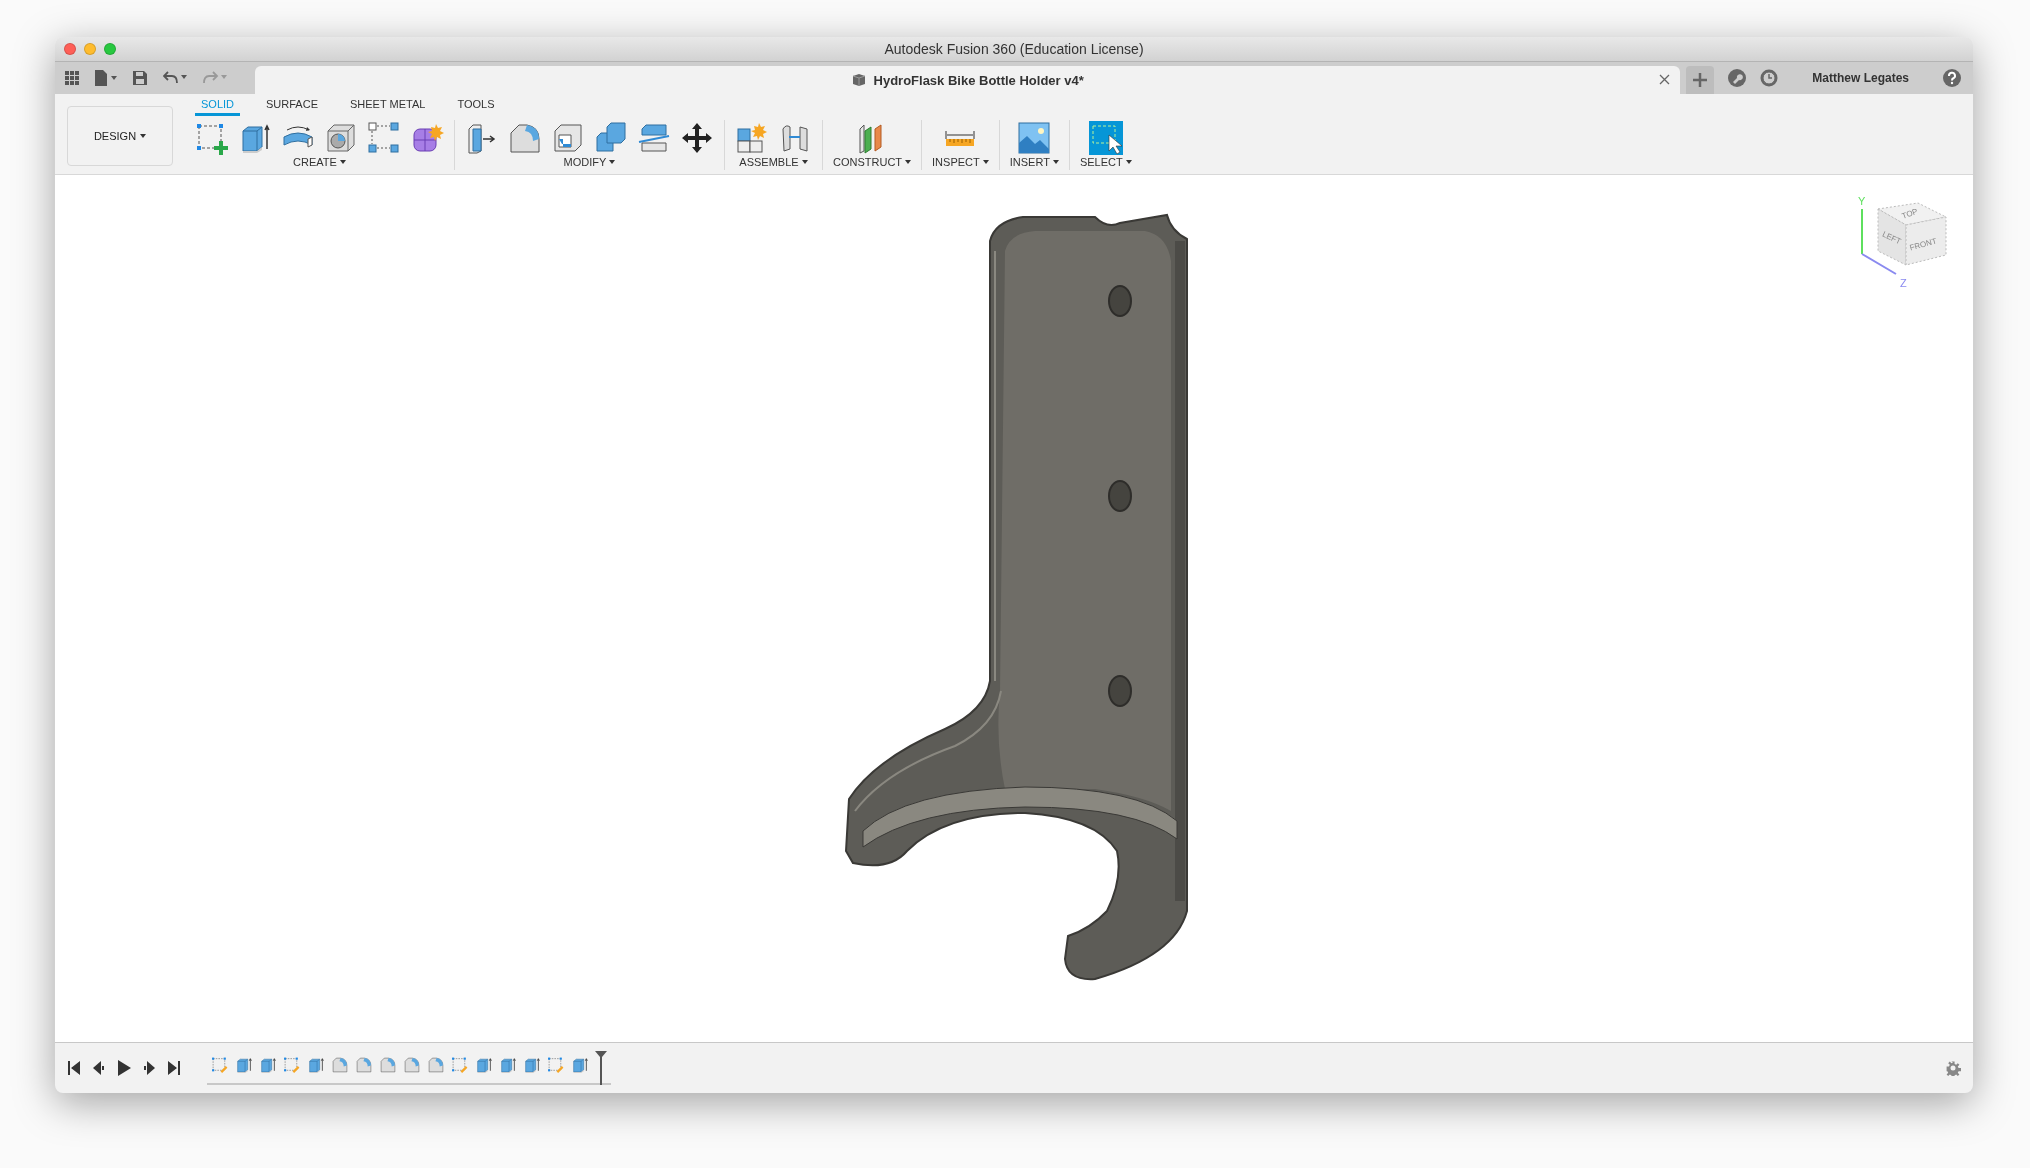 Image resolution: width=2030 pixels, height=1168 pixels. I want to click on pattern-icon, so click(384, 138).